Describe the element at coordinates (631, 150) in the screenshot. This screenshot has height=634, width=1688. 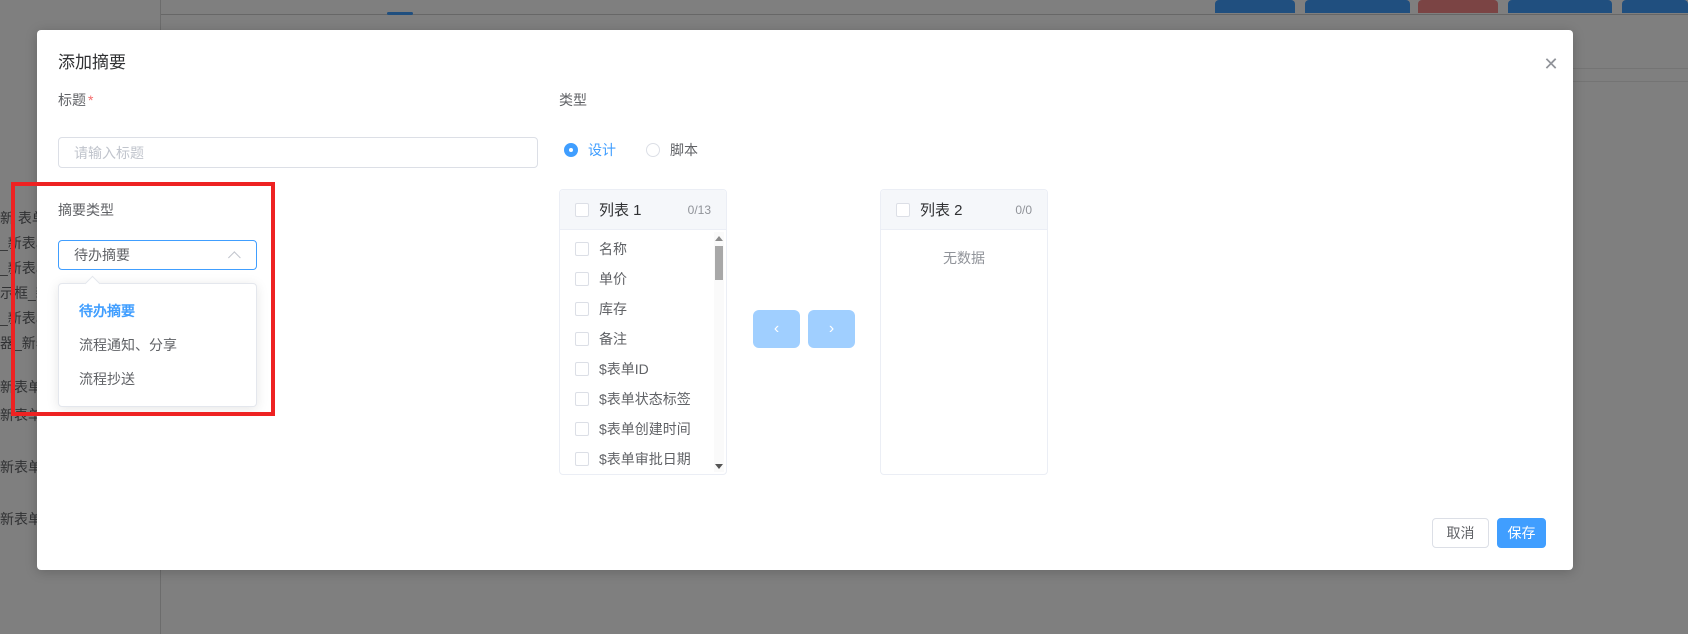
I see `type-radio-group: 设计 脚本` at that location.